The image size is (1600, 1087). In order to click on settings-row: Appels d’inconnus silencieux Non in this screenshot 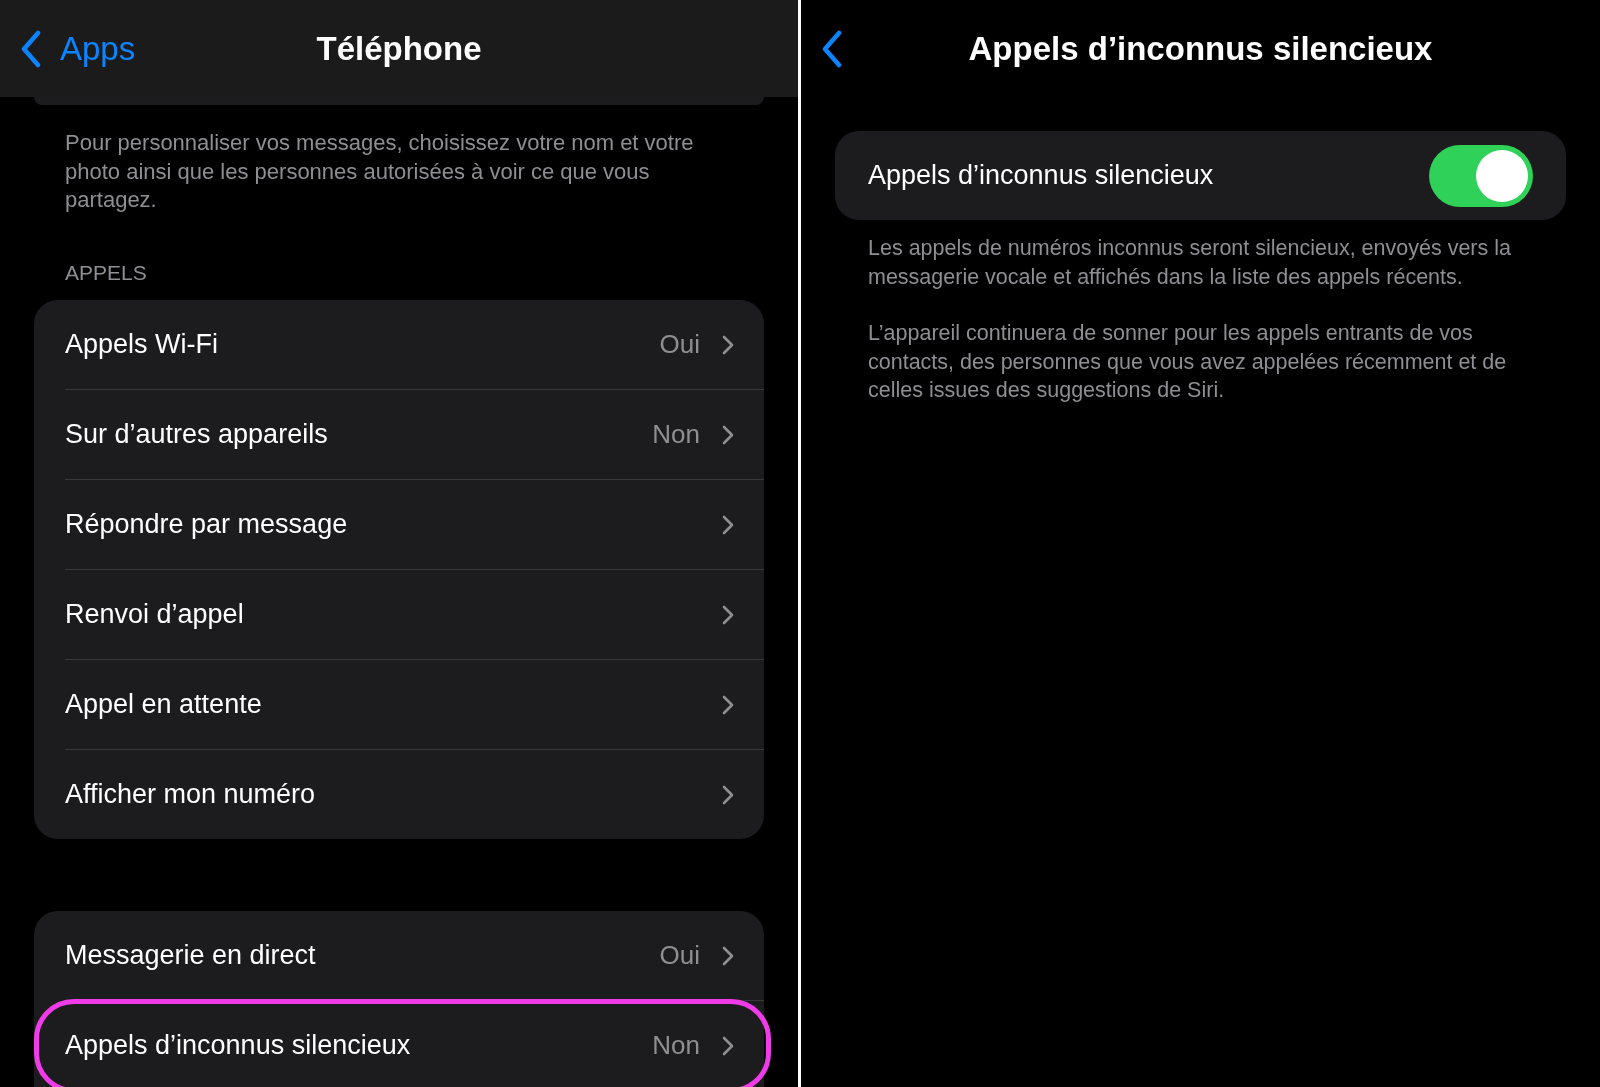, I will do `click(399, 1044)`.